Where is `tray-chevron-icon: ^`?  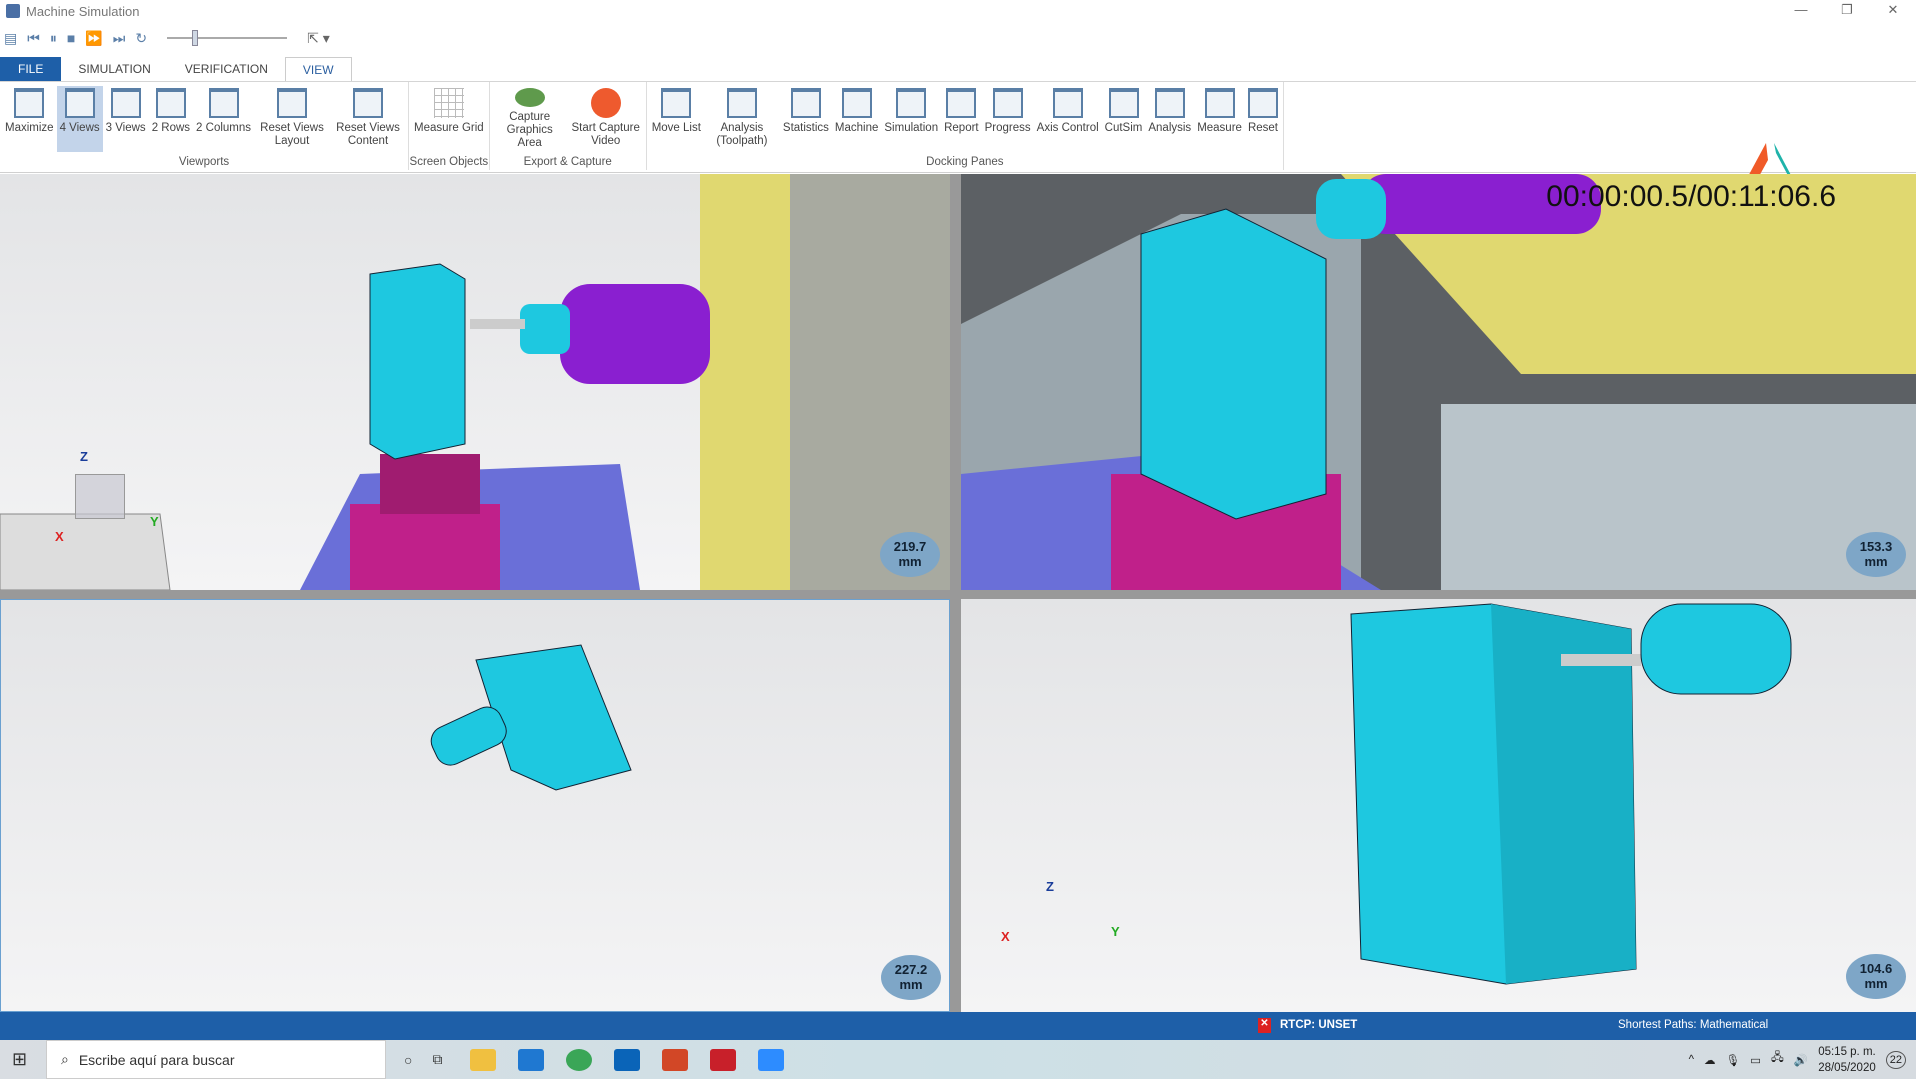 tray-chevron-icon: ^ is located at coordinates (1691, 1060).